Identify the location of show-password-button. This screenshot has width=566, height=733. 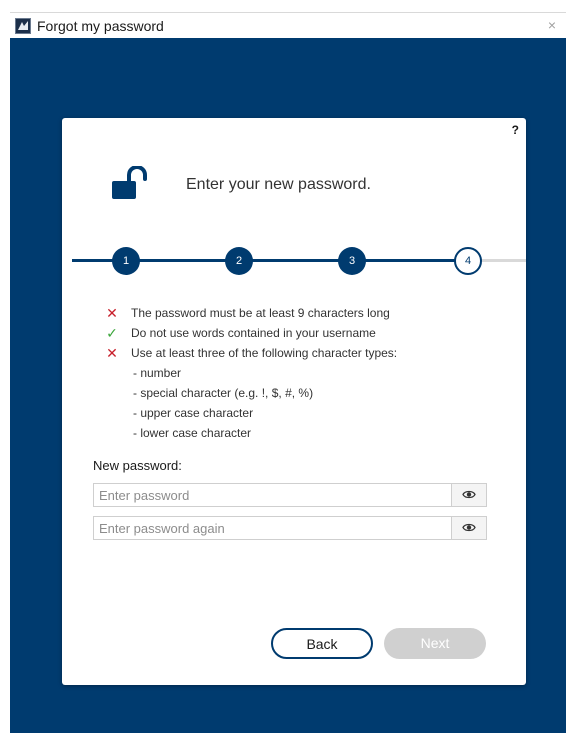
(468, 495).